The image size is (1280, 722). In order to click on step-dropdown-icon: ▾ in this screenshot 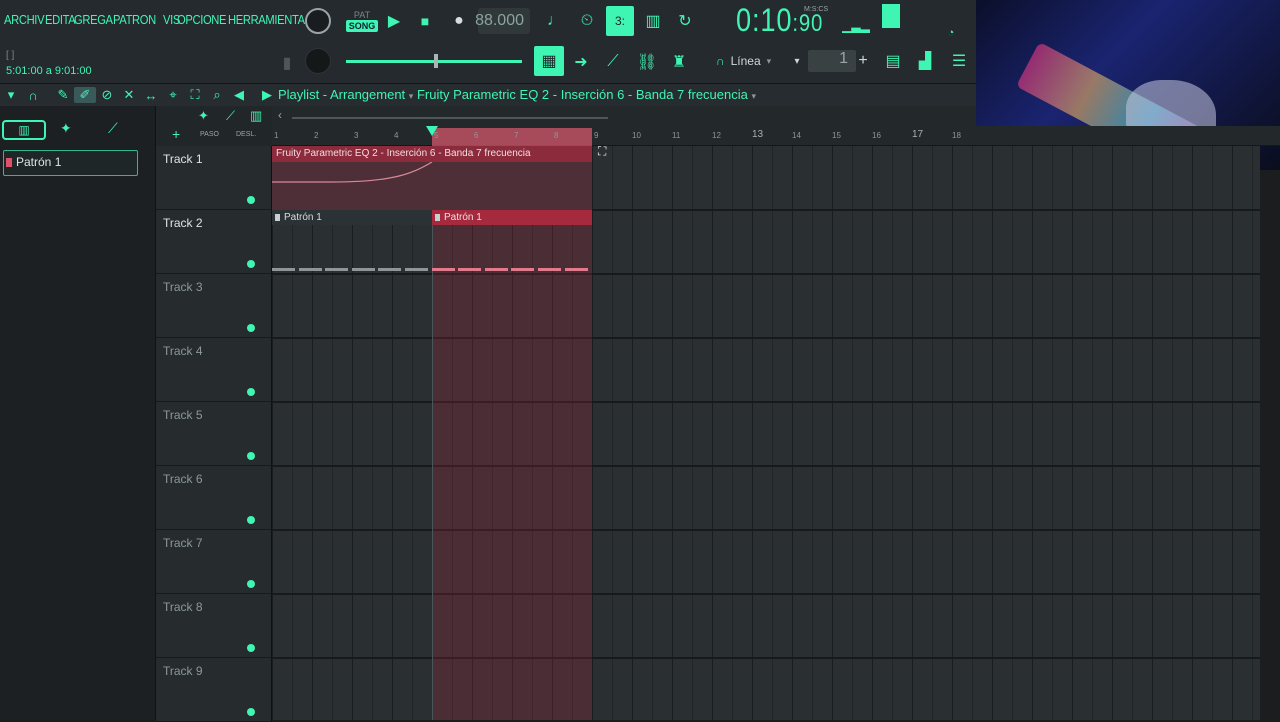, I will do `click(797, 61)`.